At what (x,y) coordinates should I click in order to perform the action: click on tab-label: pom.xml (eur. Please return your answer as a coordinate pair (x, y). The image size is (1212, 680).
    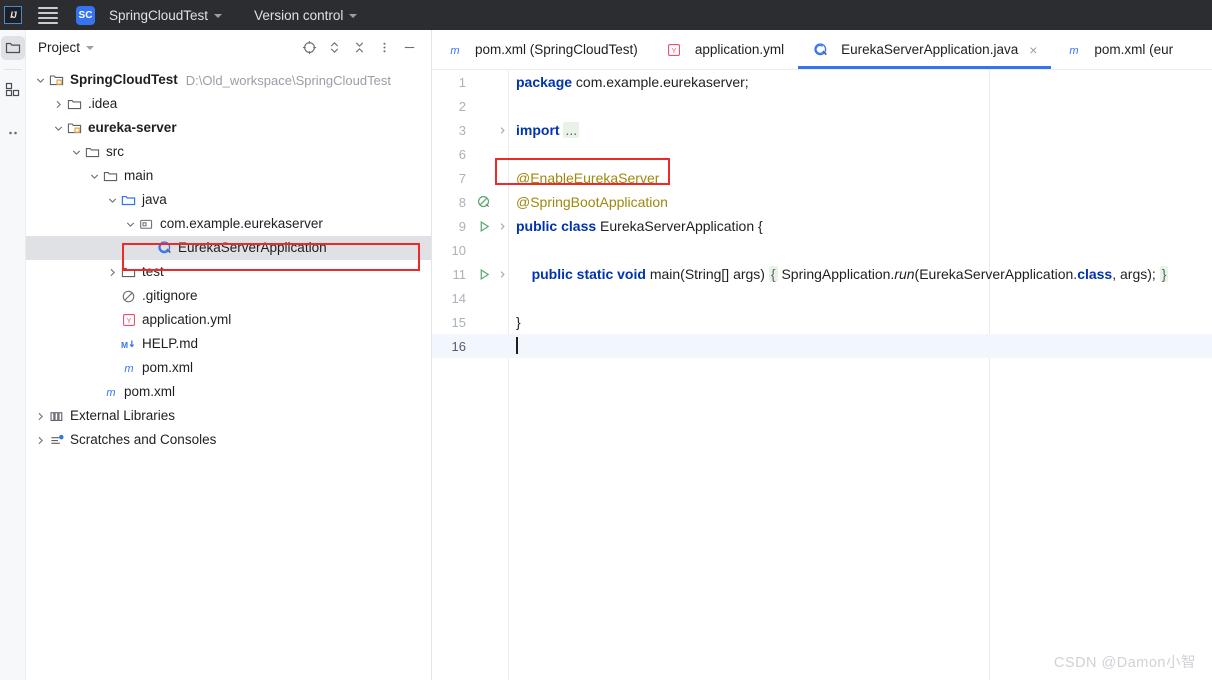
    Looking at the image, I should click on (1134, 49).